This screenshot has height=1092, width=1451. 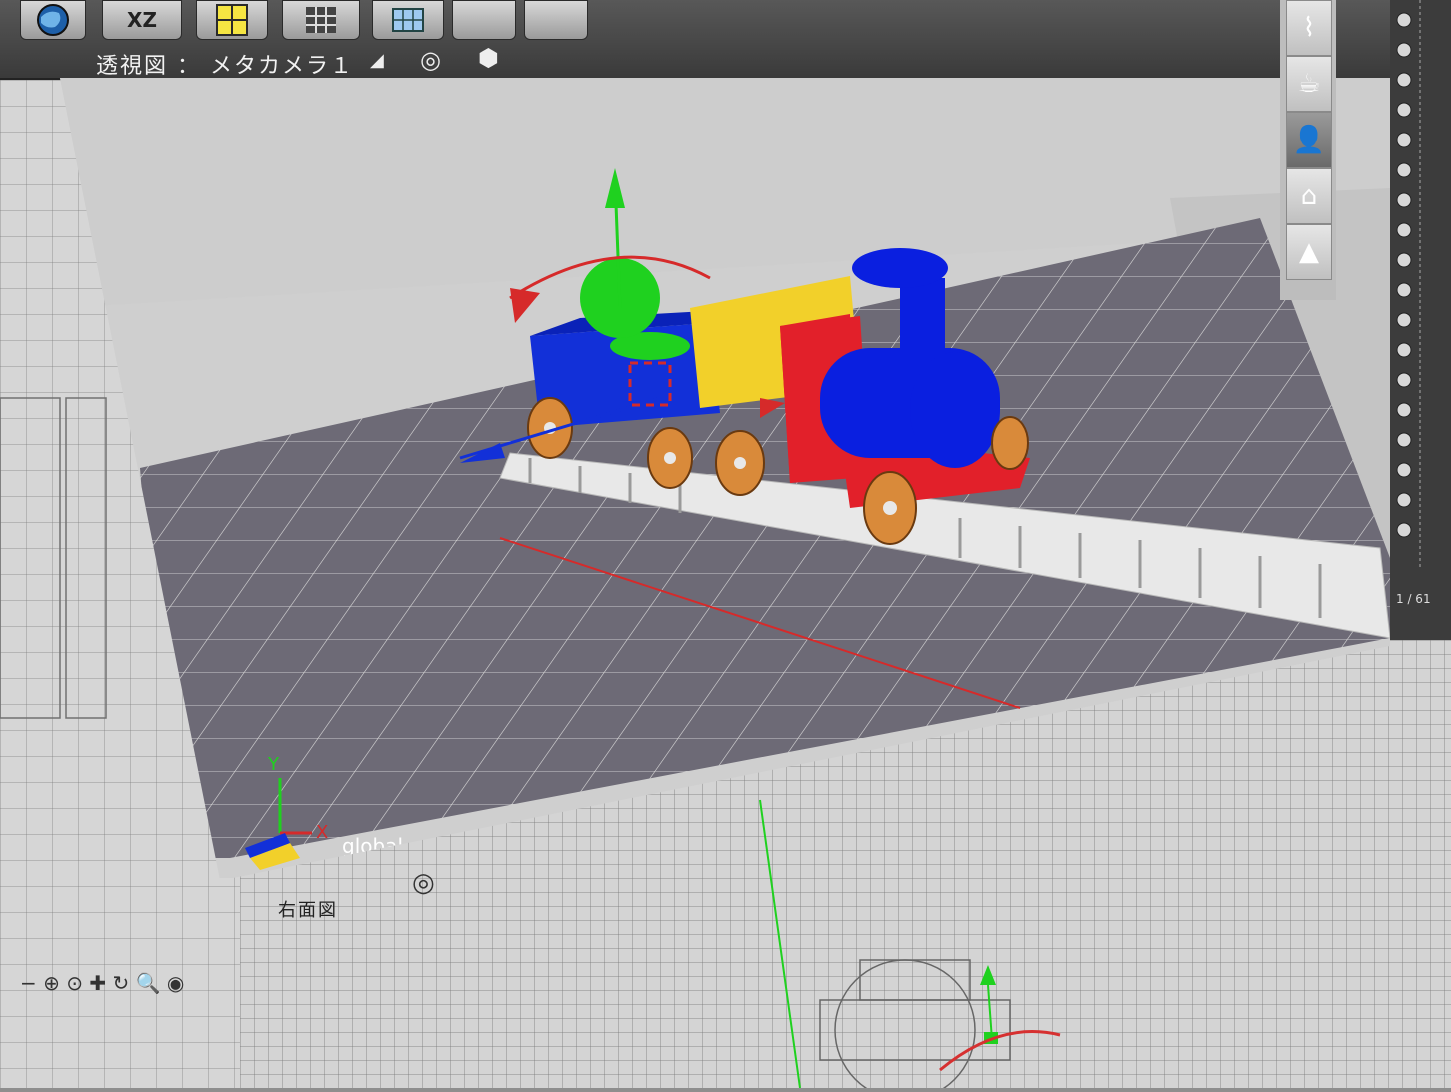 I want to click on mountain-icon: ▲, so click(x=1309, y=252).